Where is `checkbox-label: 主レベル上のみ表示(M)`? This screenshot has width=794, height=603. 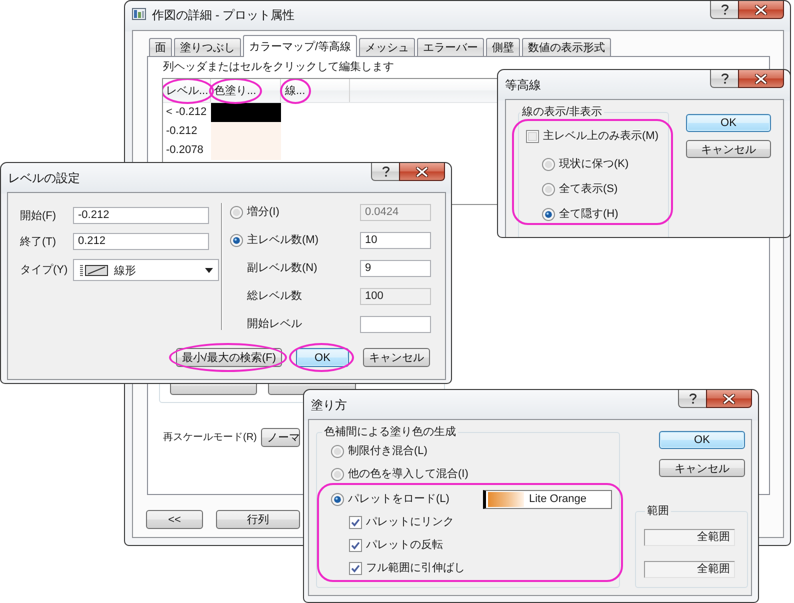
checkbox-label: 主レベル上のみ表示(M) is located at coordinates (600, 136).